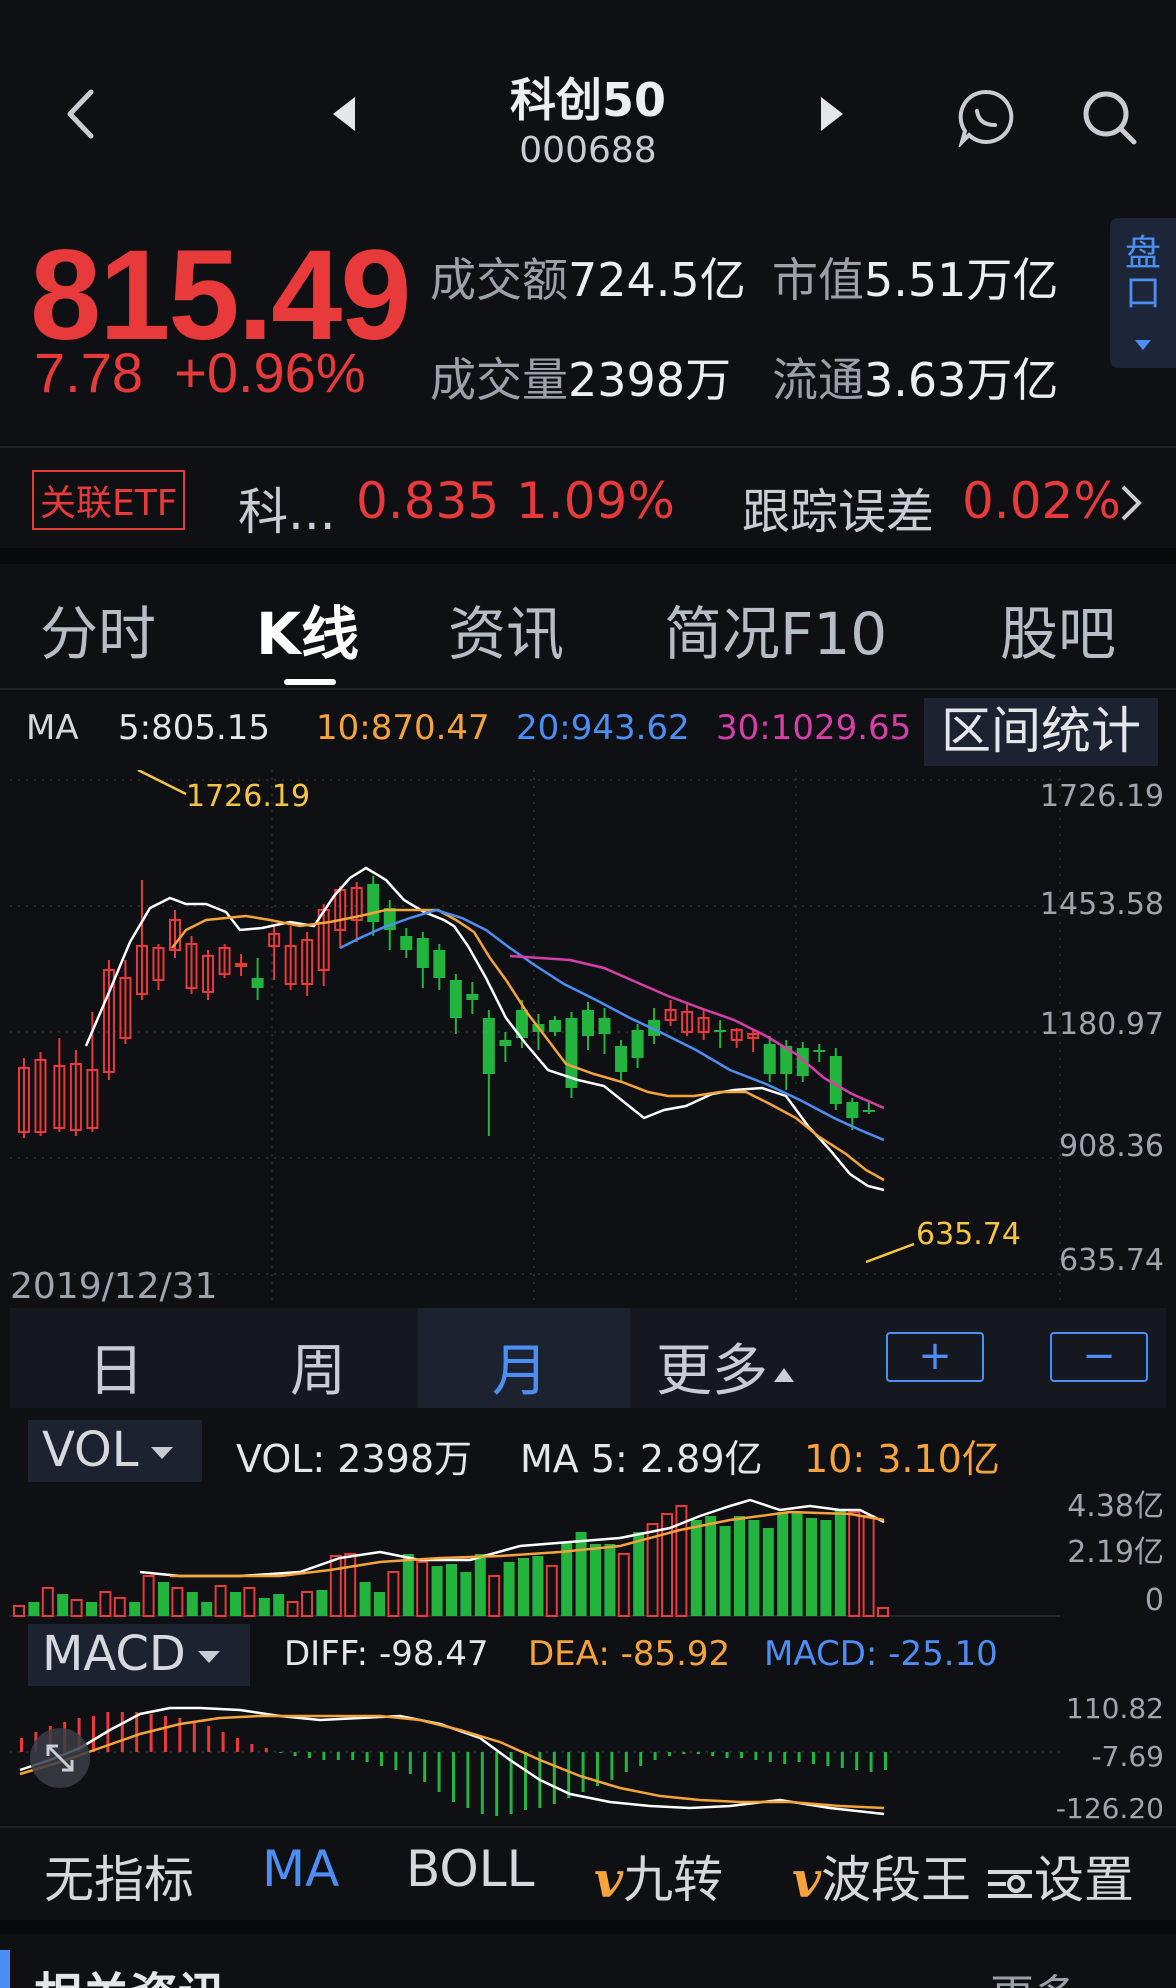 Image resolution: width=1176 pixels, height=1988 pixels. I want to click on period-day: 日, so click(116, 1366).